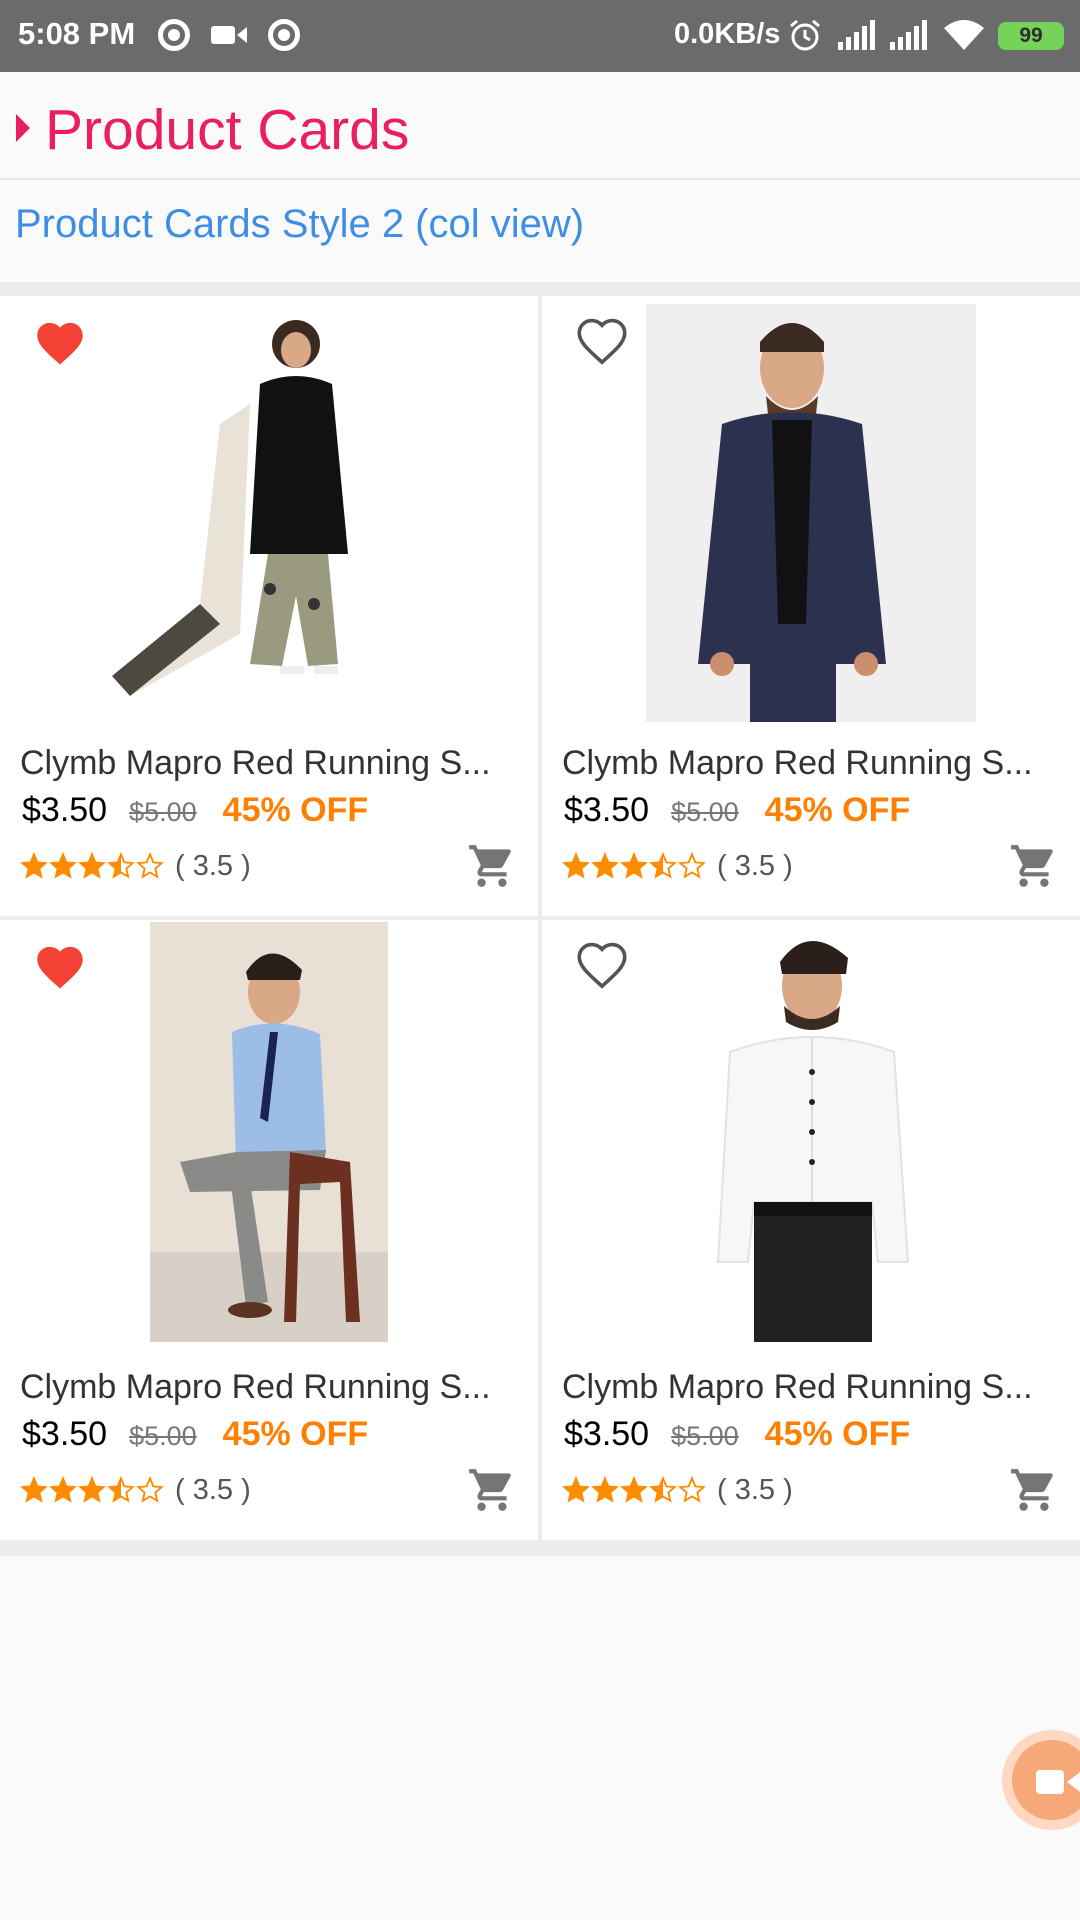 The image size is (1080, 1920). Describe the element at coordinates (727, 34) in the screenshot. I see `network-speed: 0.0KB/s` at that location.